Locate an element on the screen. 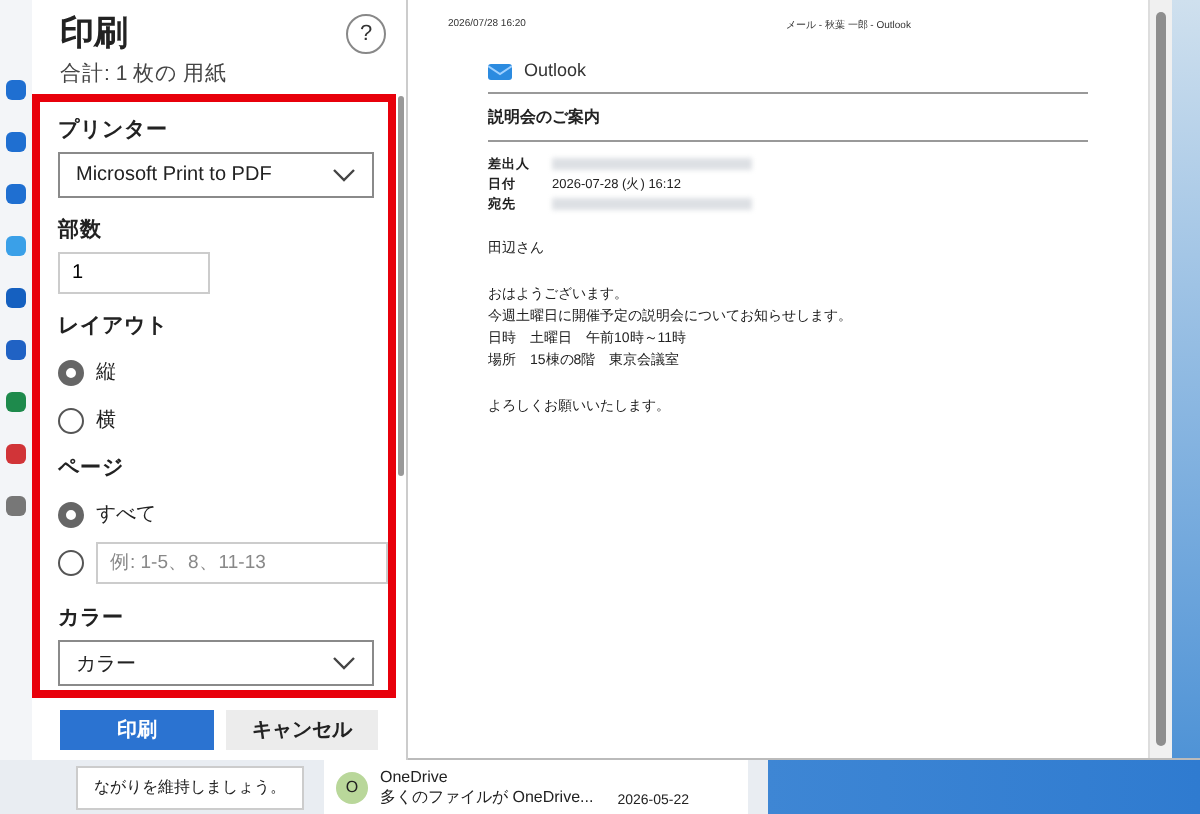 Image resolution: width=1200 pixels, height=814 pixels. pages-label: ページ is located at coordinates (92, 468).